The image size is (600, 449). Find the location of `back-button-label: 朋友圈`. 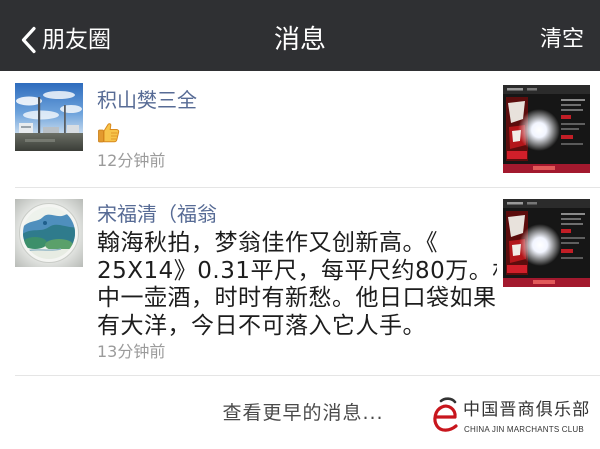

back-button-label: 朋友圈 is located at coordinates (76, 40).